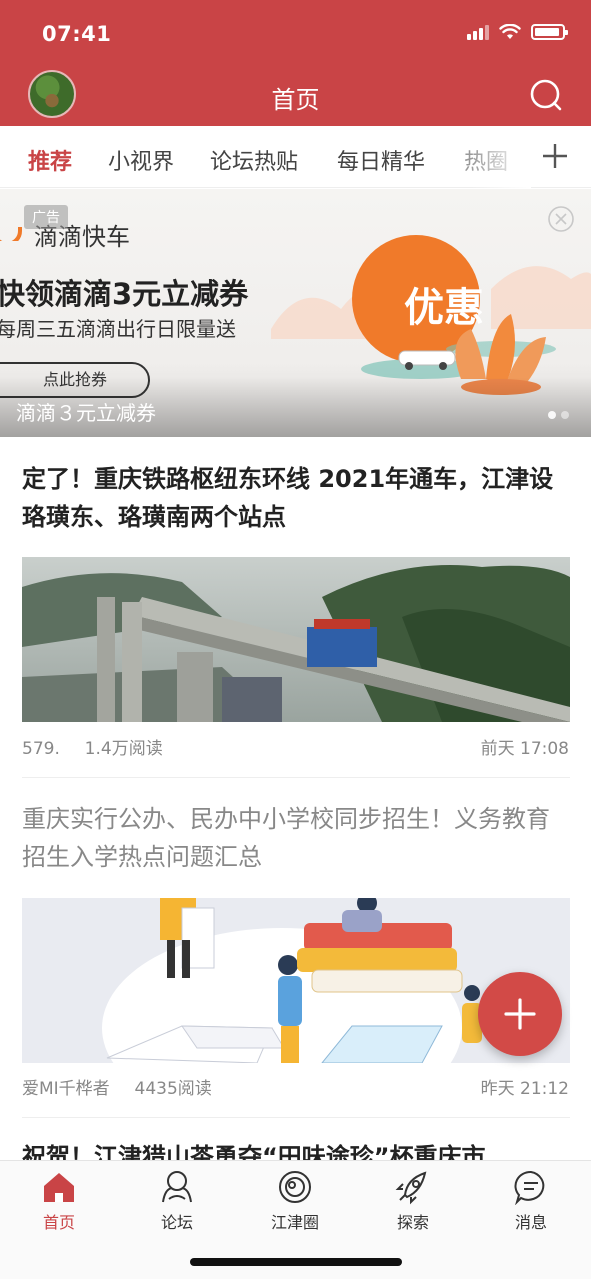 The height and width of the screenshot is (1279, 591). I want to click on cell-signal-icon, so click(478, 32).